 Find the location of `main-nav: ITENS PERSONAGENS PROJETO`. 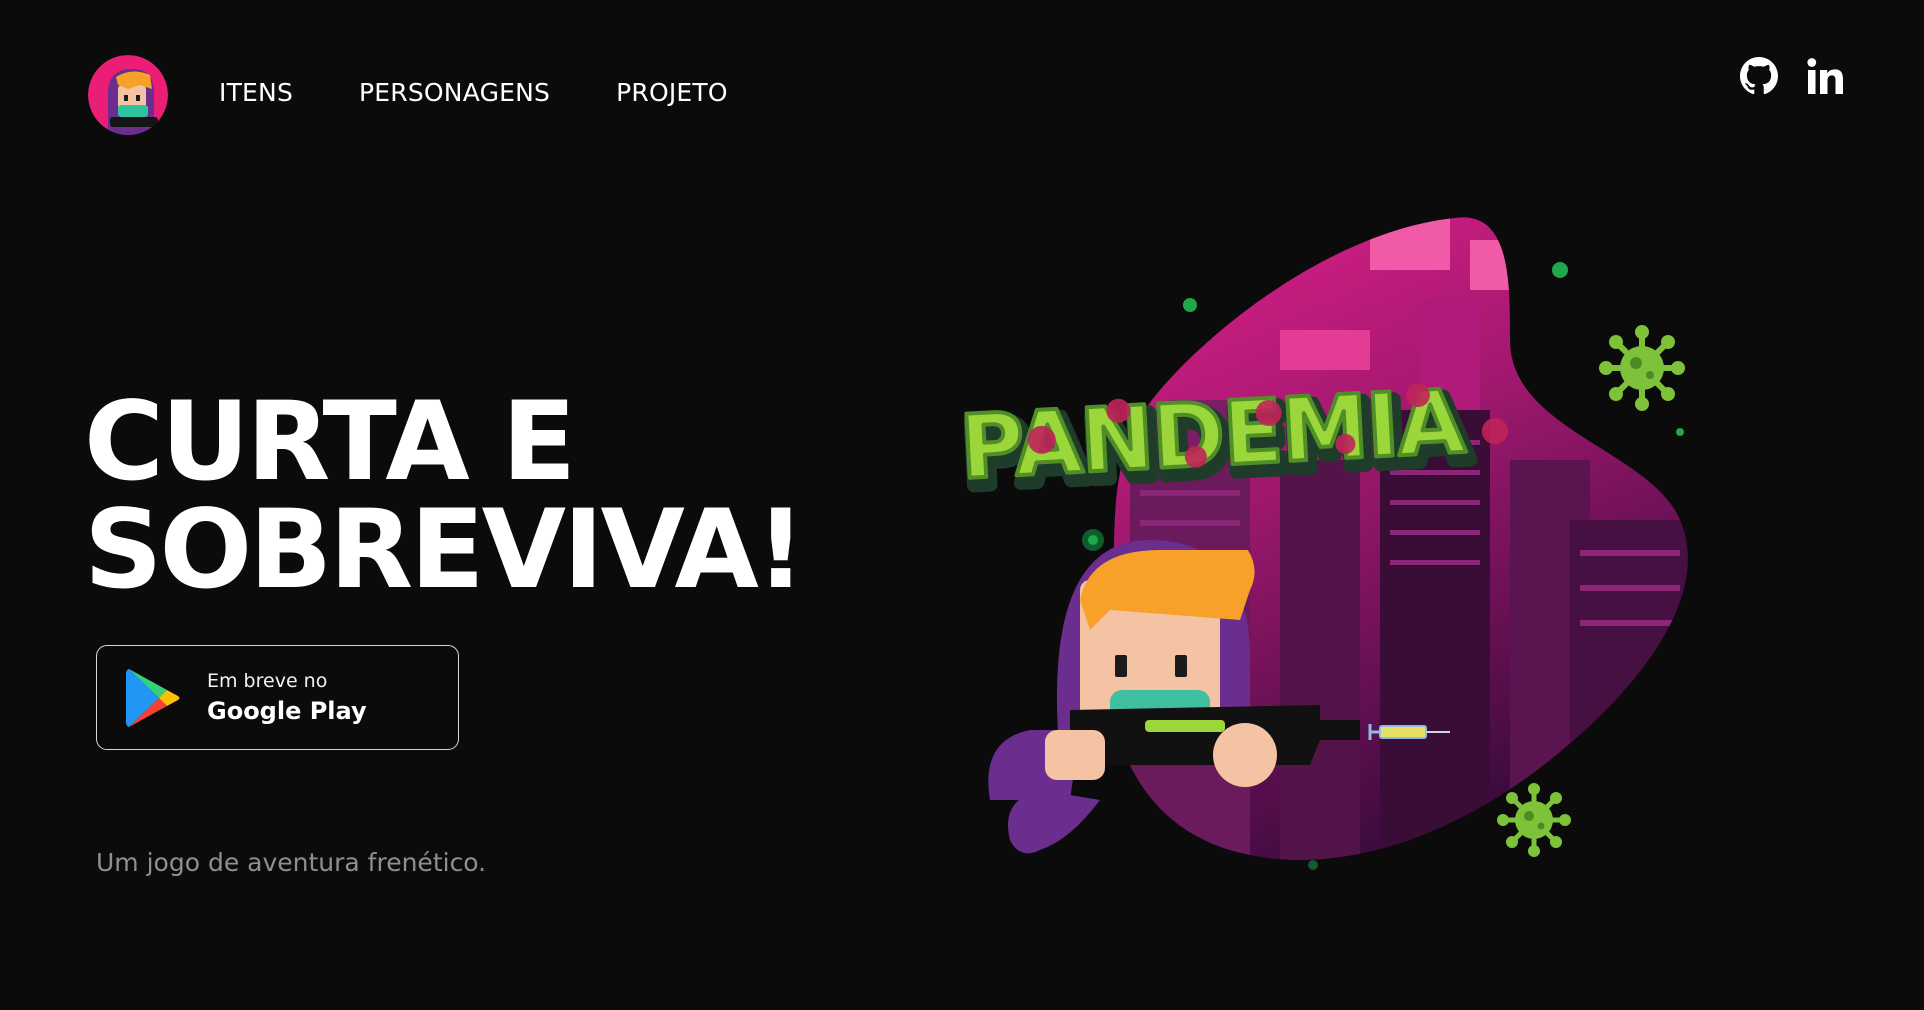

main-nav: ITENS PERSONAGENS PROJETO is located at coordinates (506, 93).